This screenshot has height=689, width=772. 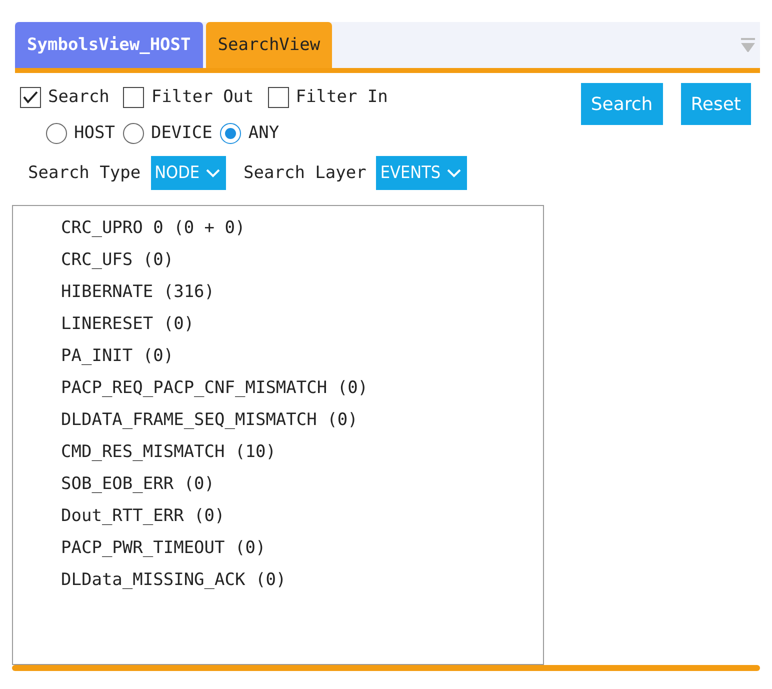 What do you see at coordinates (127, 324) in the screenshot?
I see `list-item: LINERESET (0)` at bounding box center [127, 324].